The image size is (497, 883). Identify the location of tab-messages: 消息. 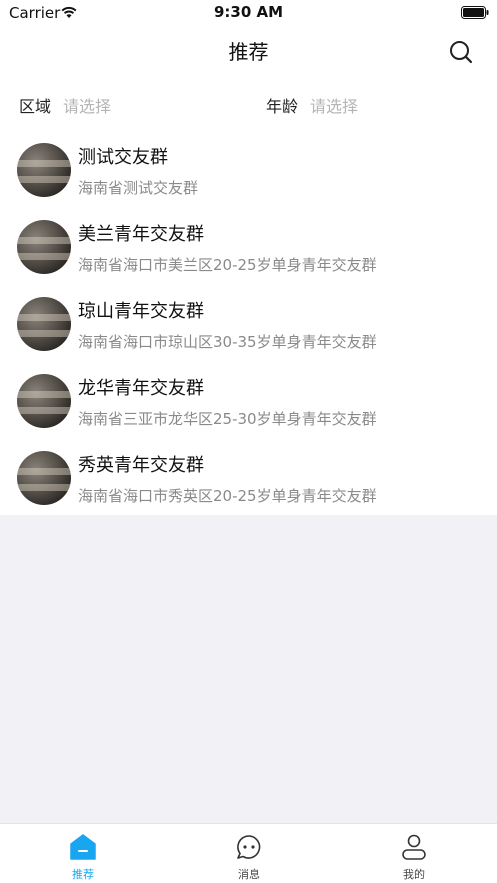
(249, 853).